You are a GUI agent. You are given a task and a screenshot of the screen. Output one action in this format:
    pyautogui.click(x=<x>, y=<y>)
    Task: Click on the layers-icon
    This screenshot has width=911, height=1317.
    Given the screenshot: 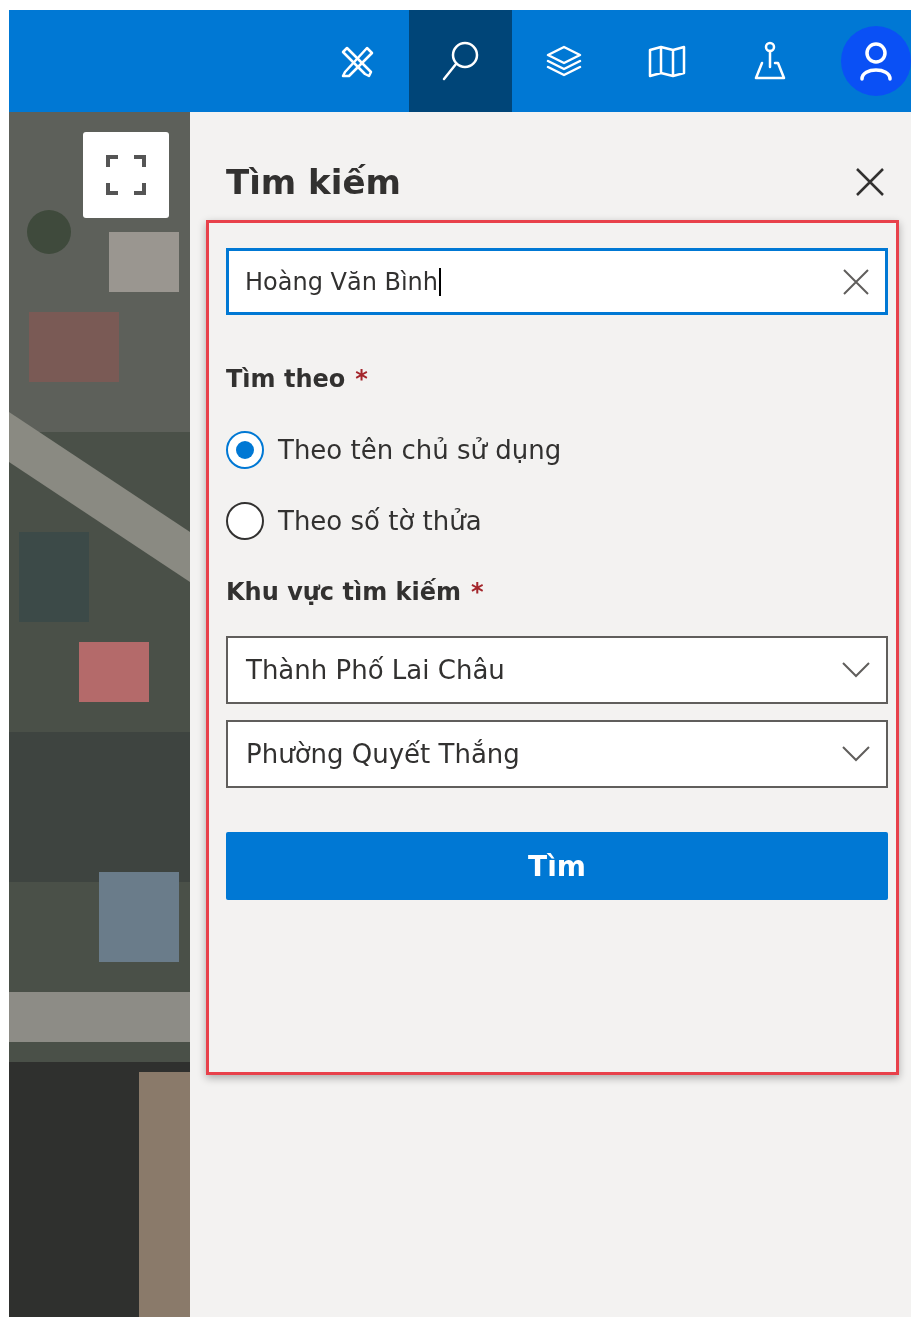 What is the action you would take?
    pyautogui.click(x=563, y=61)
    